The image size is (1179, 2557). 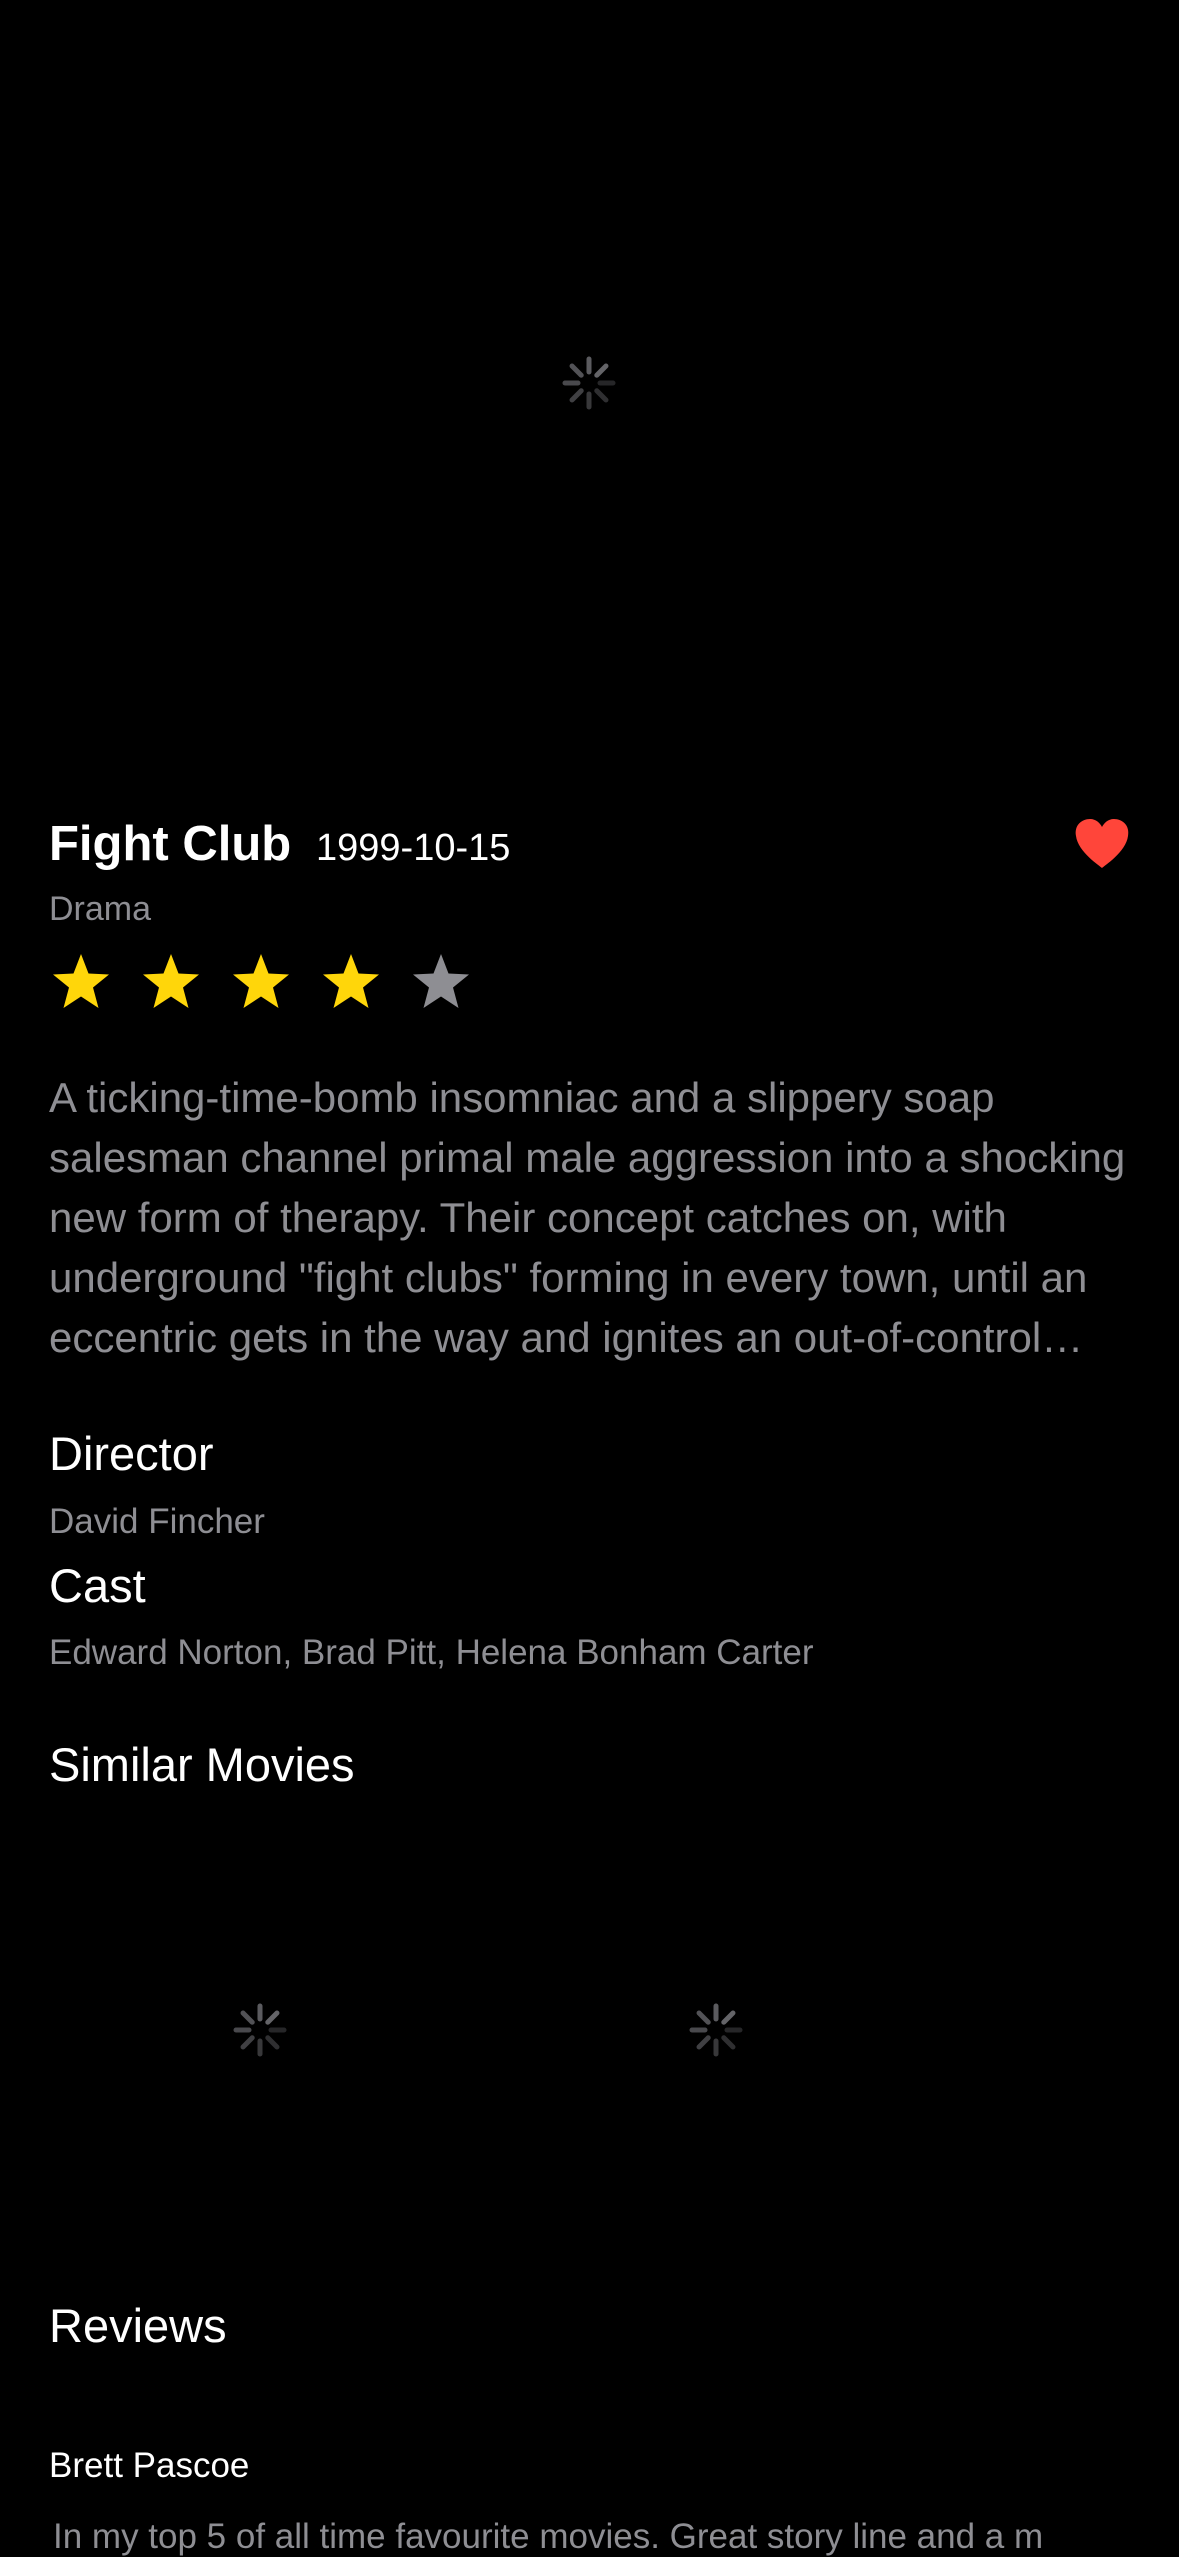 I want to click on similar-movies-list, so click(x=589, y=2030).